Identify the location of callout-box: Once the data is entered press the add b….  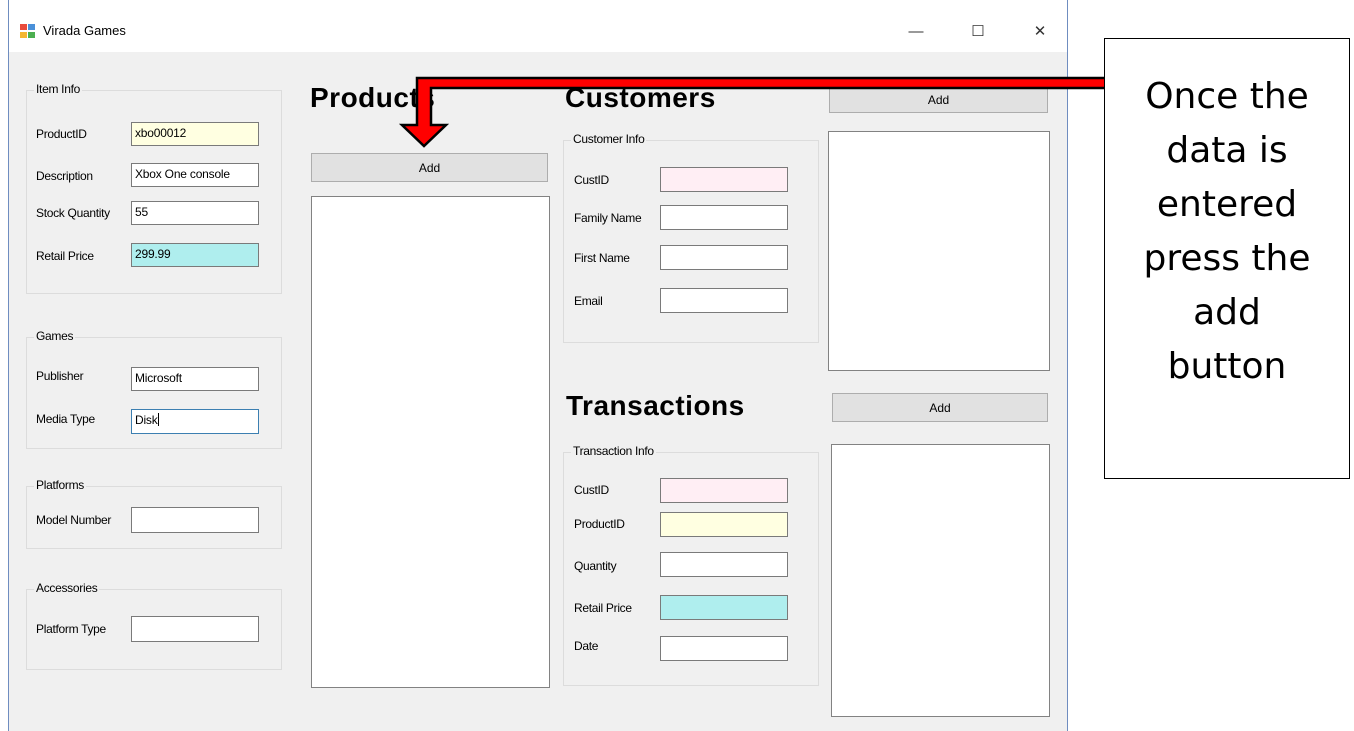
(1227, 258).